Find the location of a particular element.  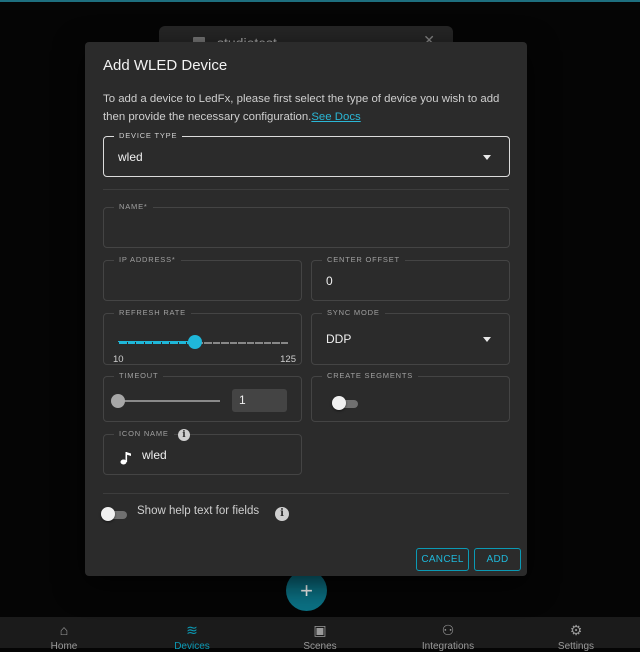

timeout-label: TIMEOUT is located at coordinates (139, 375).